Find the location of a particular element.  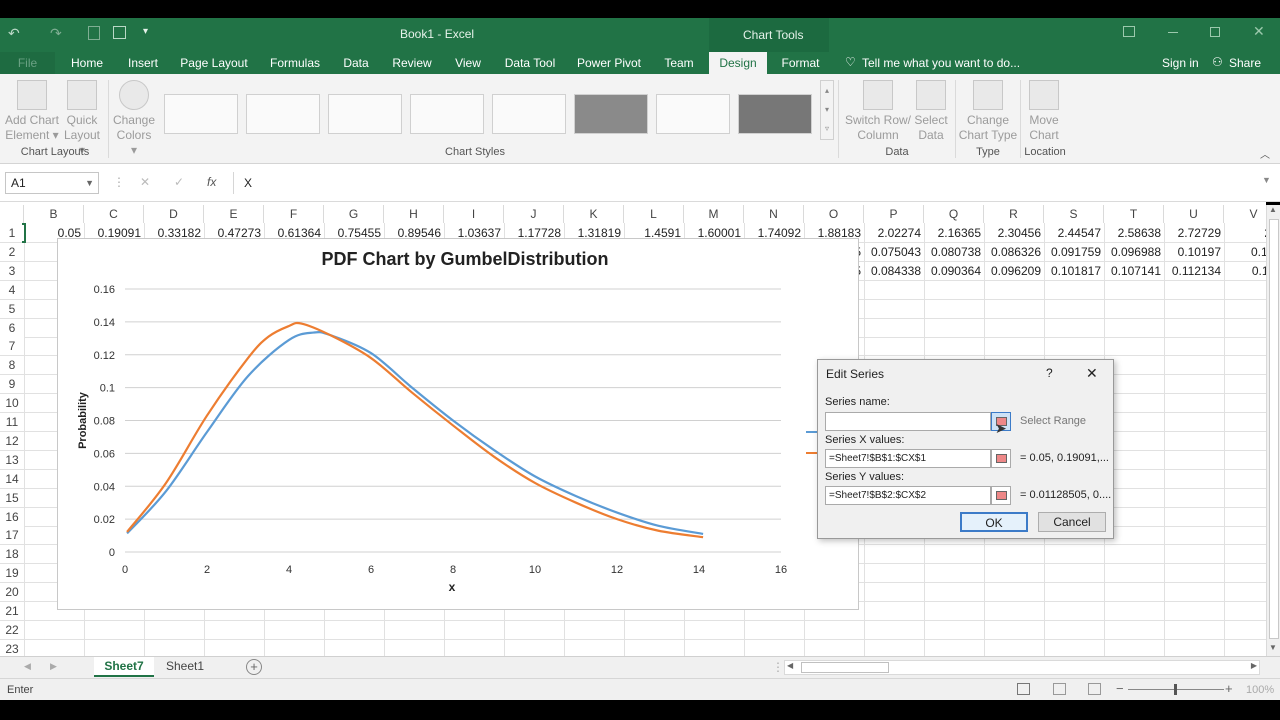

tab-home: Home is located at coordinates (87, 63).